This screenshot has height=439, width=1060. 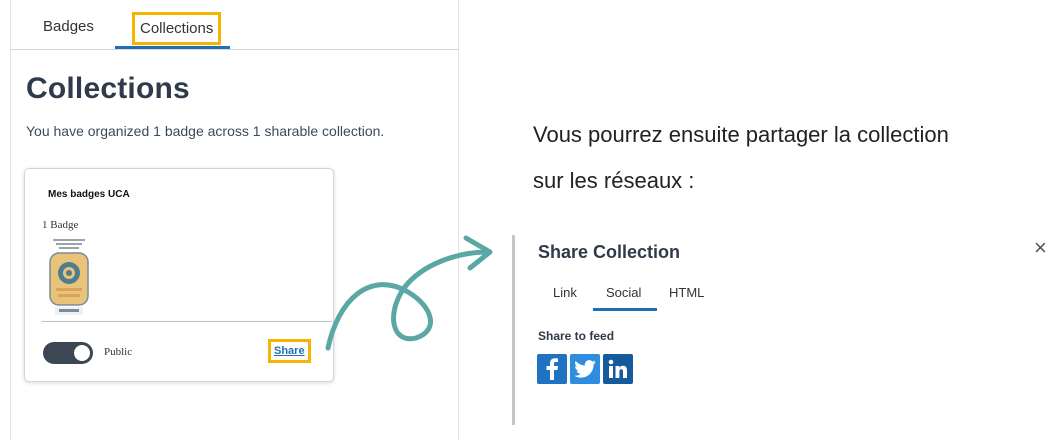 What do you see at coordinates (118, 352) in the screenshot?
I see `visibility-label: Public` at bounding box center [118, 352].